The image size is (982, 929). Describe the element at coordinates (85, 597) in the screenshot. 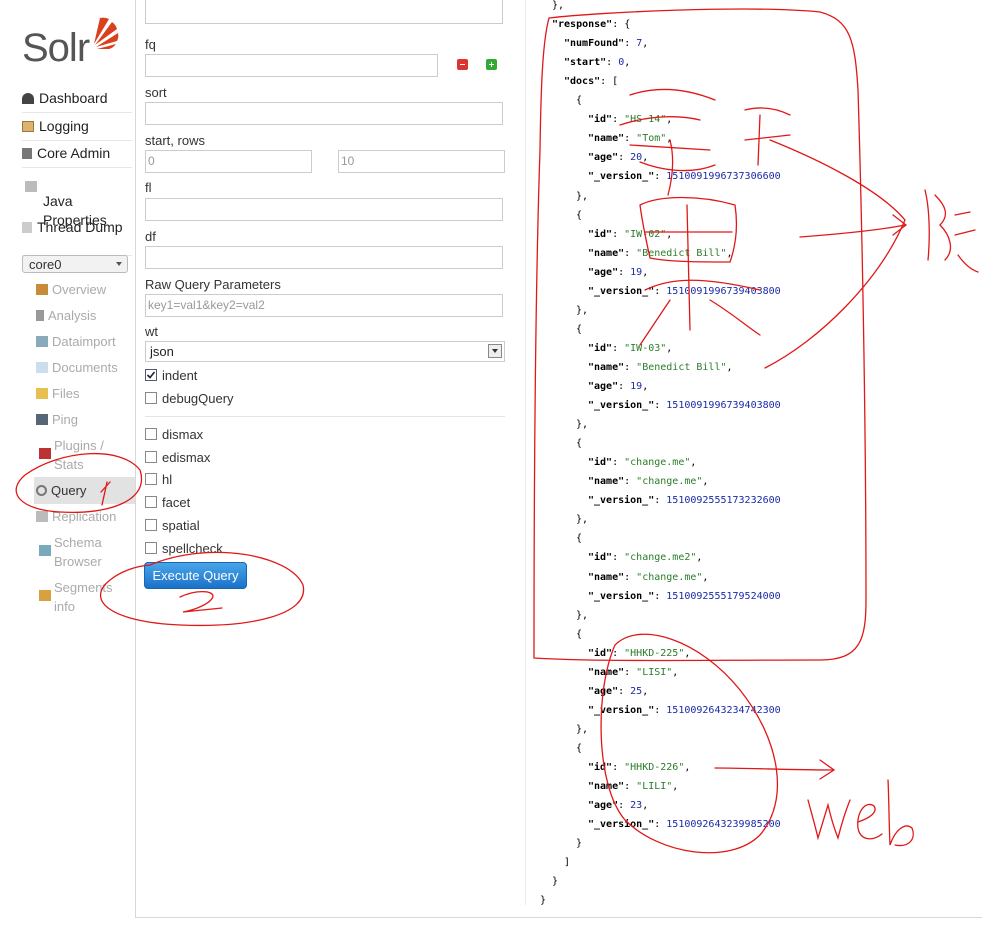

I see `core-nav-segments-info: Segments info` at that location.